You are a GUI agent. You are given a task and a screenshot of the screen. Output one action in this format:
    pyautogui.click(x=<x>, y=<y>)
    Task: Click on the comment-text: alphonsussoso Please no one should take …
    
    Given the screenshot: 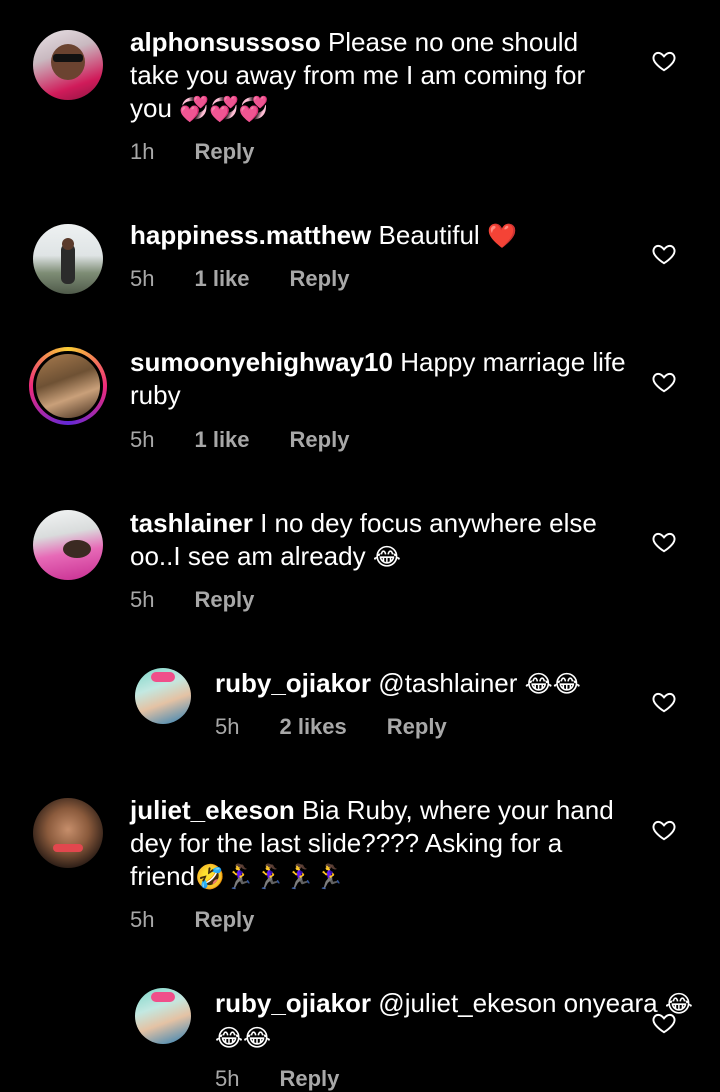 What is the action you would take?
    pyautogui.click(x=380, y=76)
    